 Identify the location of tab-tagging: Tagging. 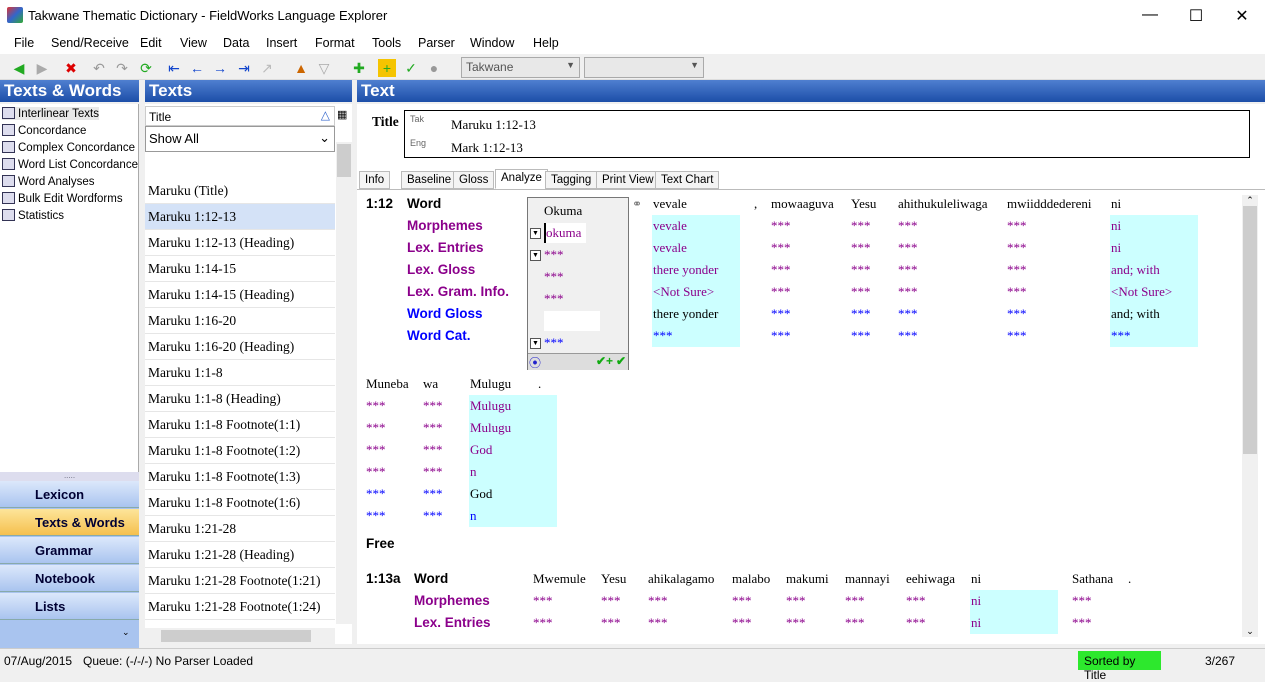
(571, 180).